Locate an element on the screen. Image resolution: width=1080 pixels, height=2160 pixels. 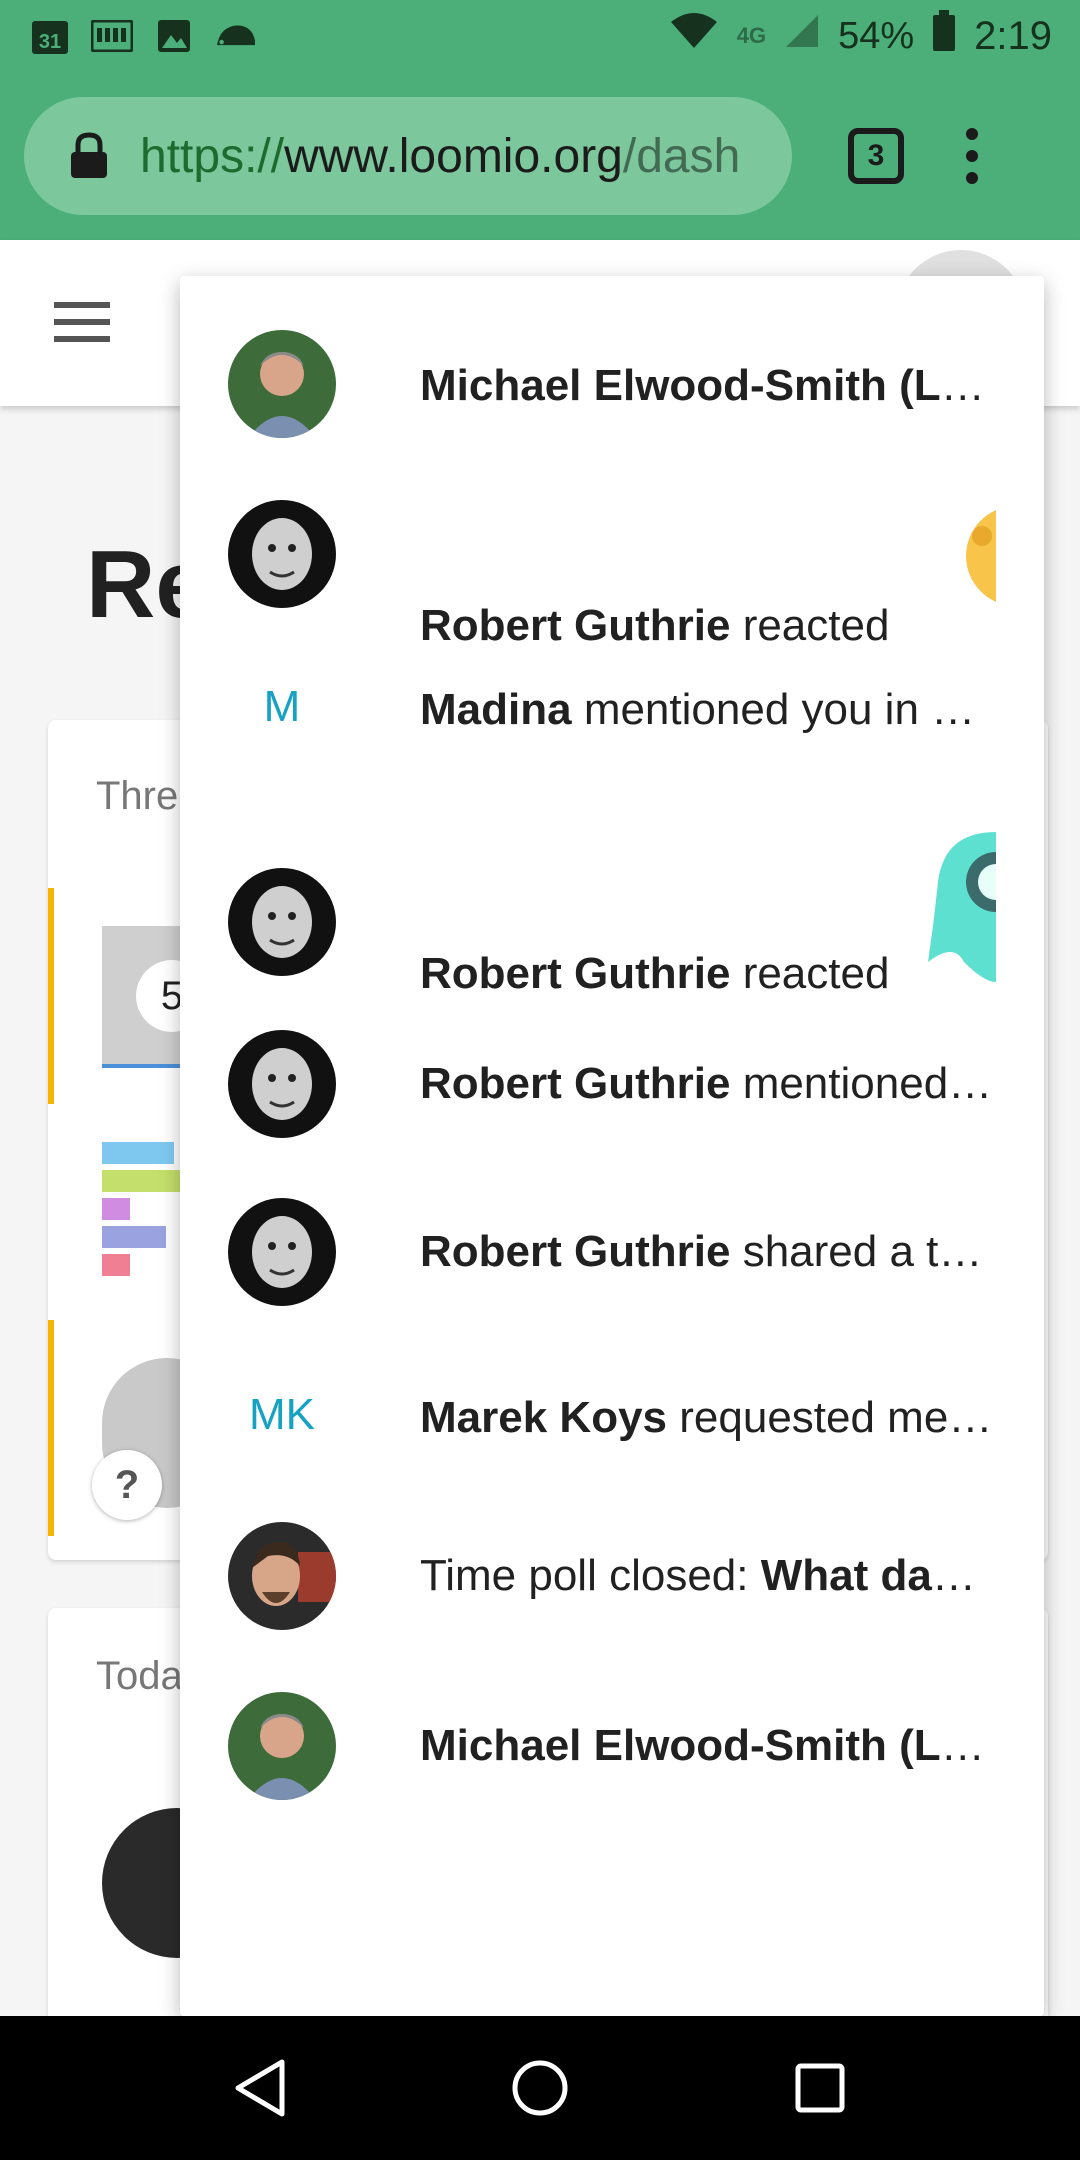
notification-item: Time poll closed: What day works best? is located at coordinates (612, 1581).